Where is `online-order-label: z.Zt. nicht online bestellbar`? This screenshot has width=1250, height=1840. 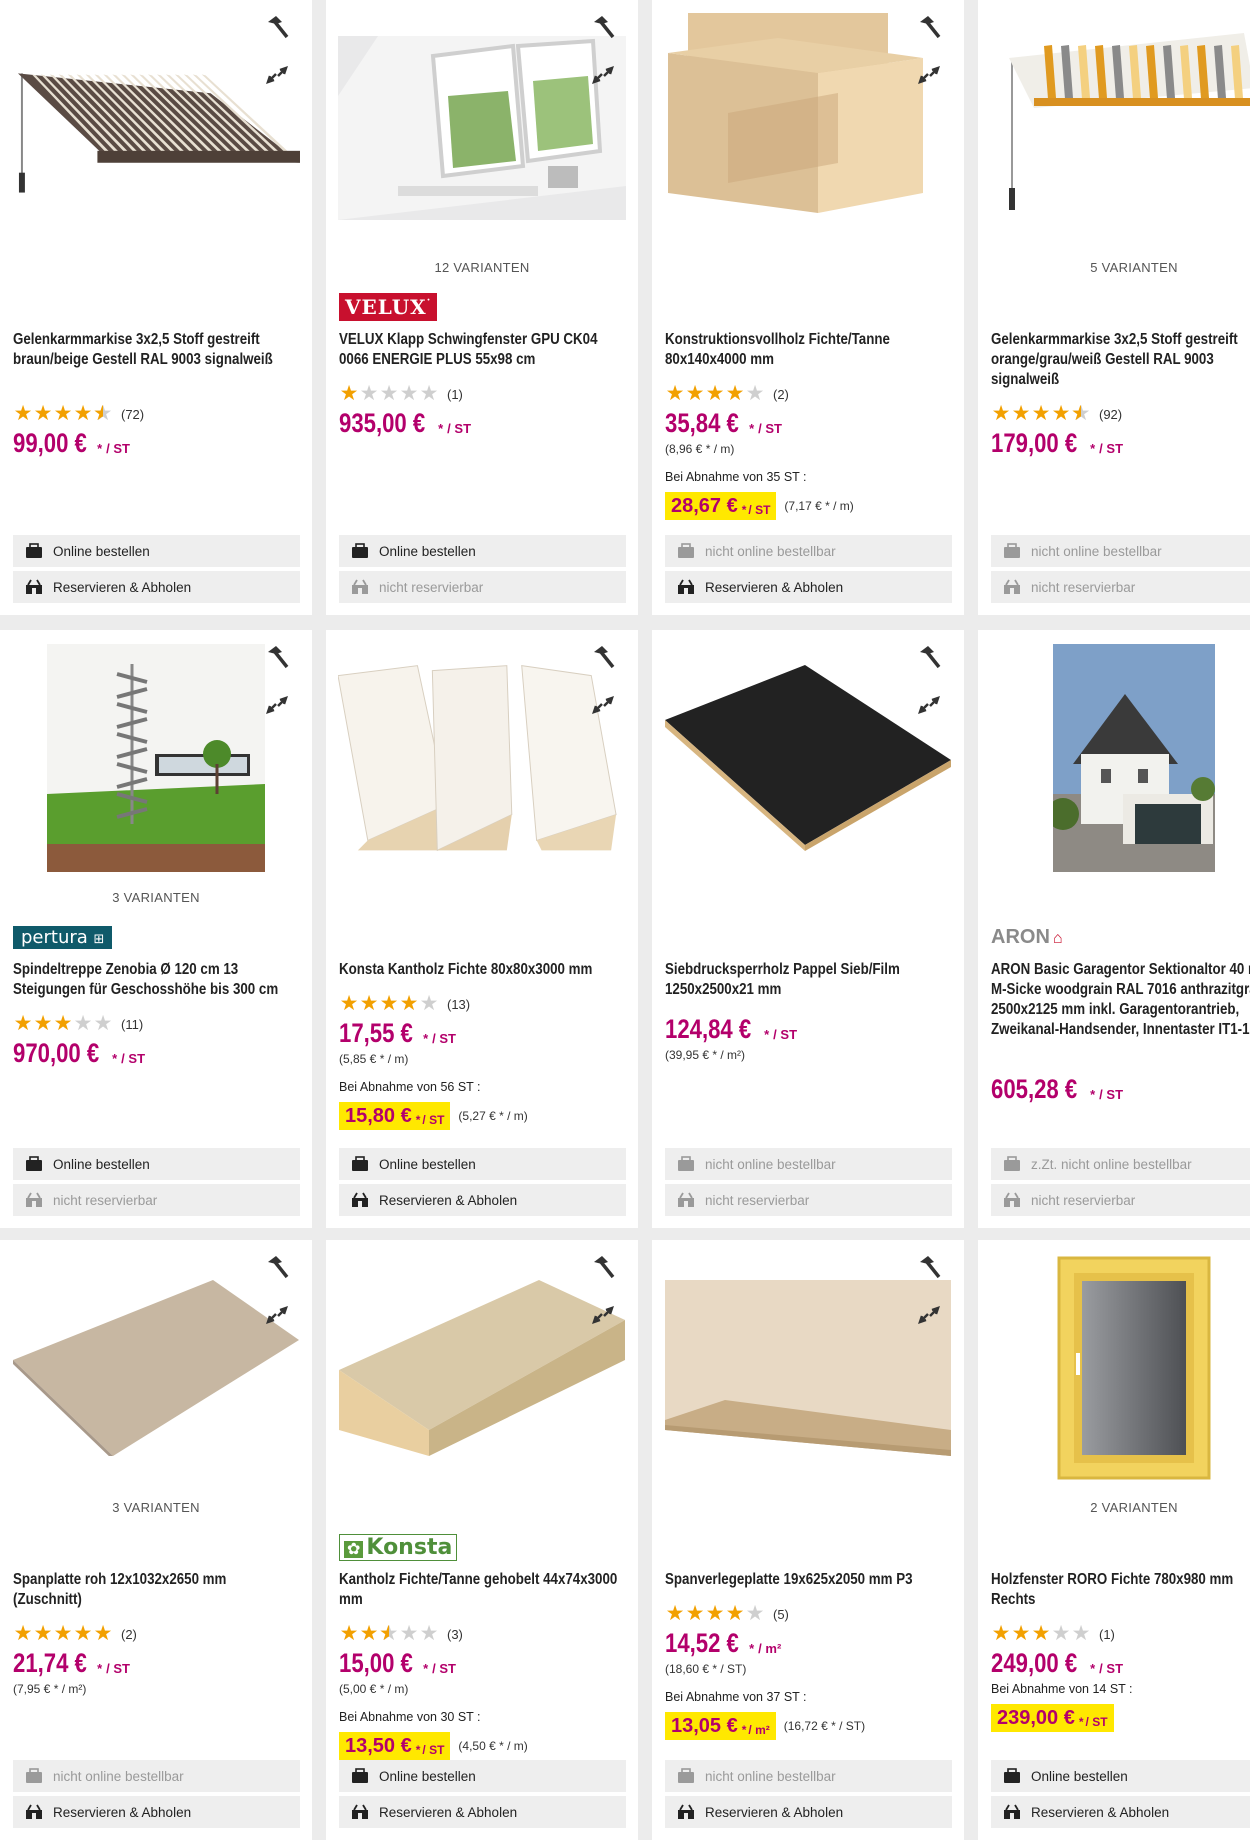 online-order-label: z.Zt. nicht online bestellbar is located at coordinates (1111, 1164).